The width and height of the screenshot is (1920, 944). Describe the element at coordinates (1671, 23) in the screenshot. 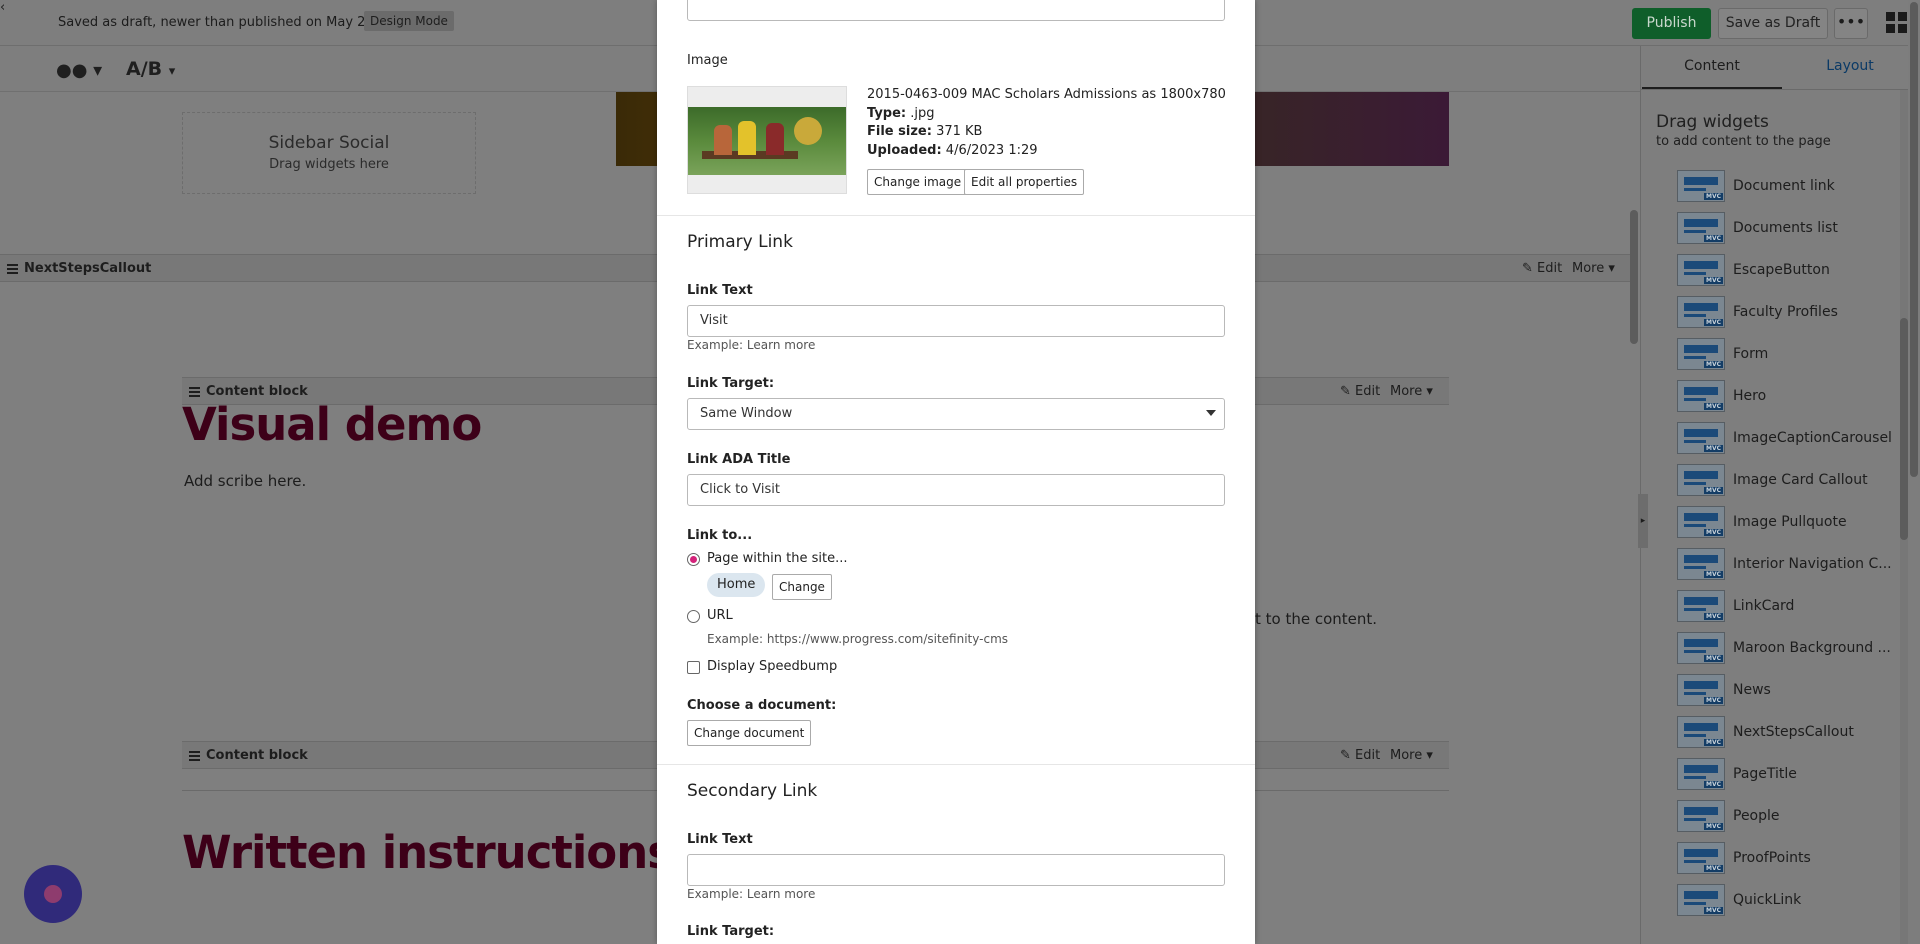

I see `publish-button: Publish` at that location.